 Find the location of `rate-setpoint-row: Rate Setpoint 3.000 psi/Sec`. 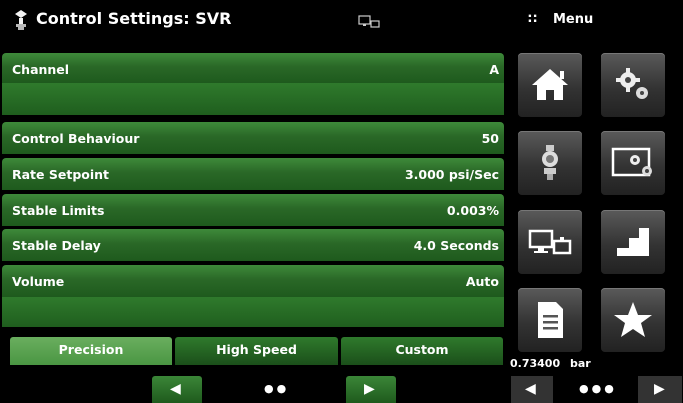

rate-setpoint-row: Rate Setpoint 3.000 psi/Sec is located at coordinates (253, 174).